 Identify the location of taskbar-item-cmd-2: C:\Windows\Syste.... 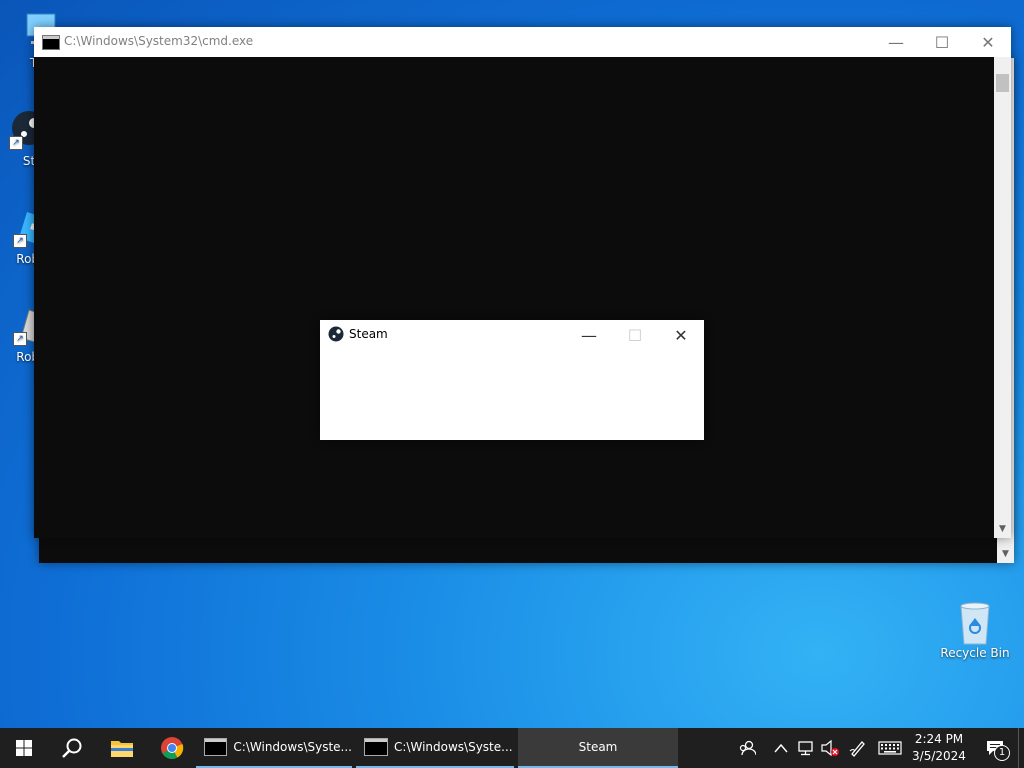
(435, 748).